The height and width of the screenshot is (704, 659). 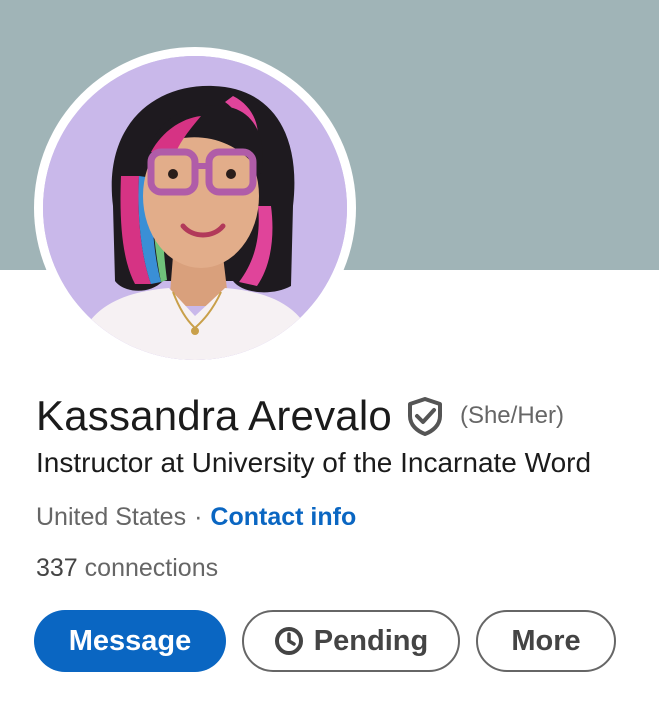 I want to click on shield-check-icon, so click(x=425, y=416).